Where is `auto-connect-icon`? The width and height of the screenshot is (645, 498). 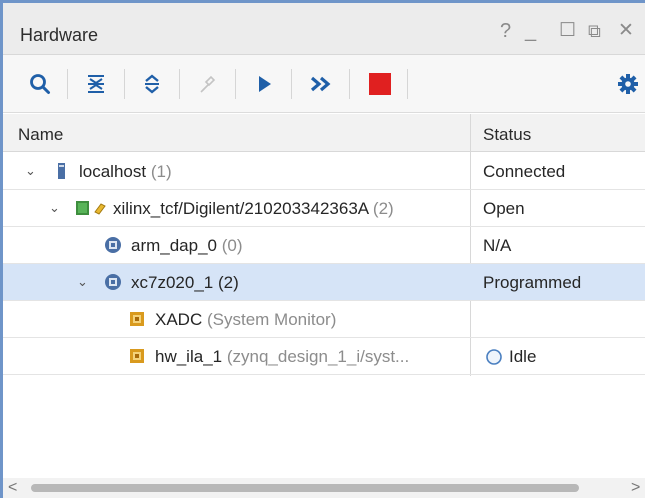
auto-connect-icon is located at coordinates (208, 84).